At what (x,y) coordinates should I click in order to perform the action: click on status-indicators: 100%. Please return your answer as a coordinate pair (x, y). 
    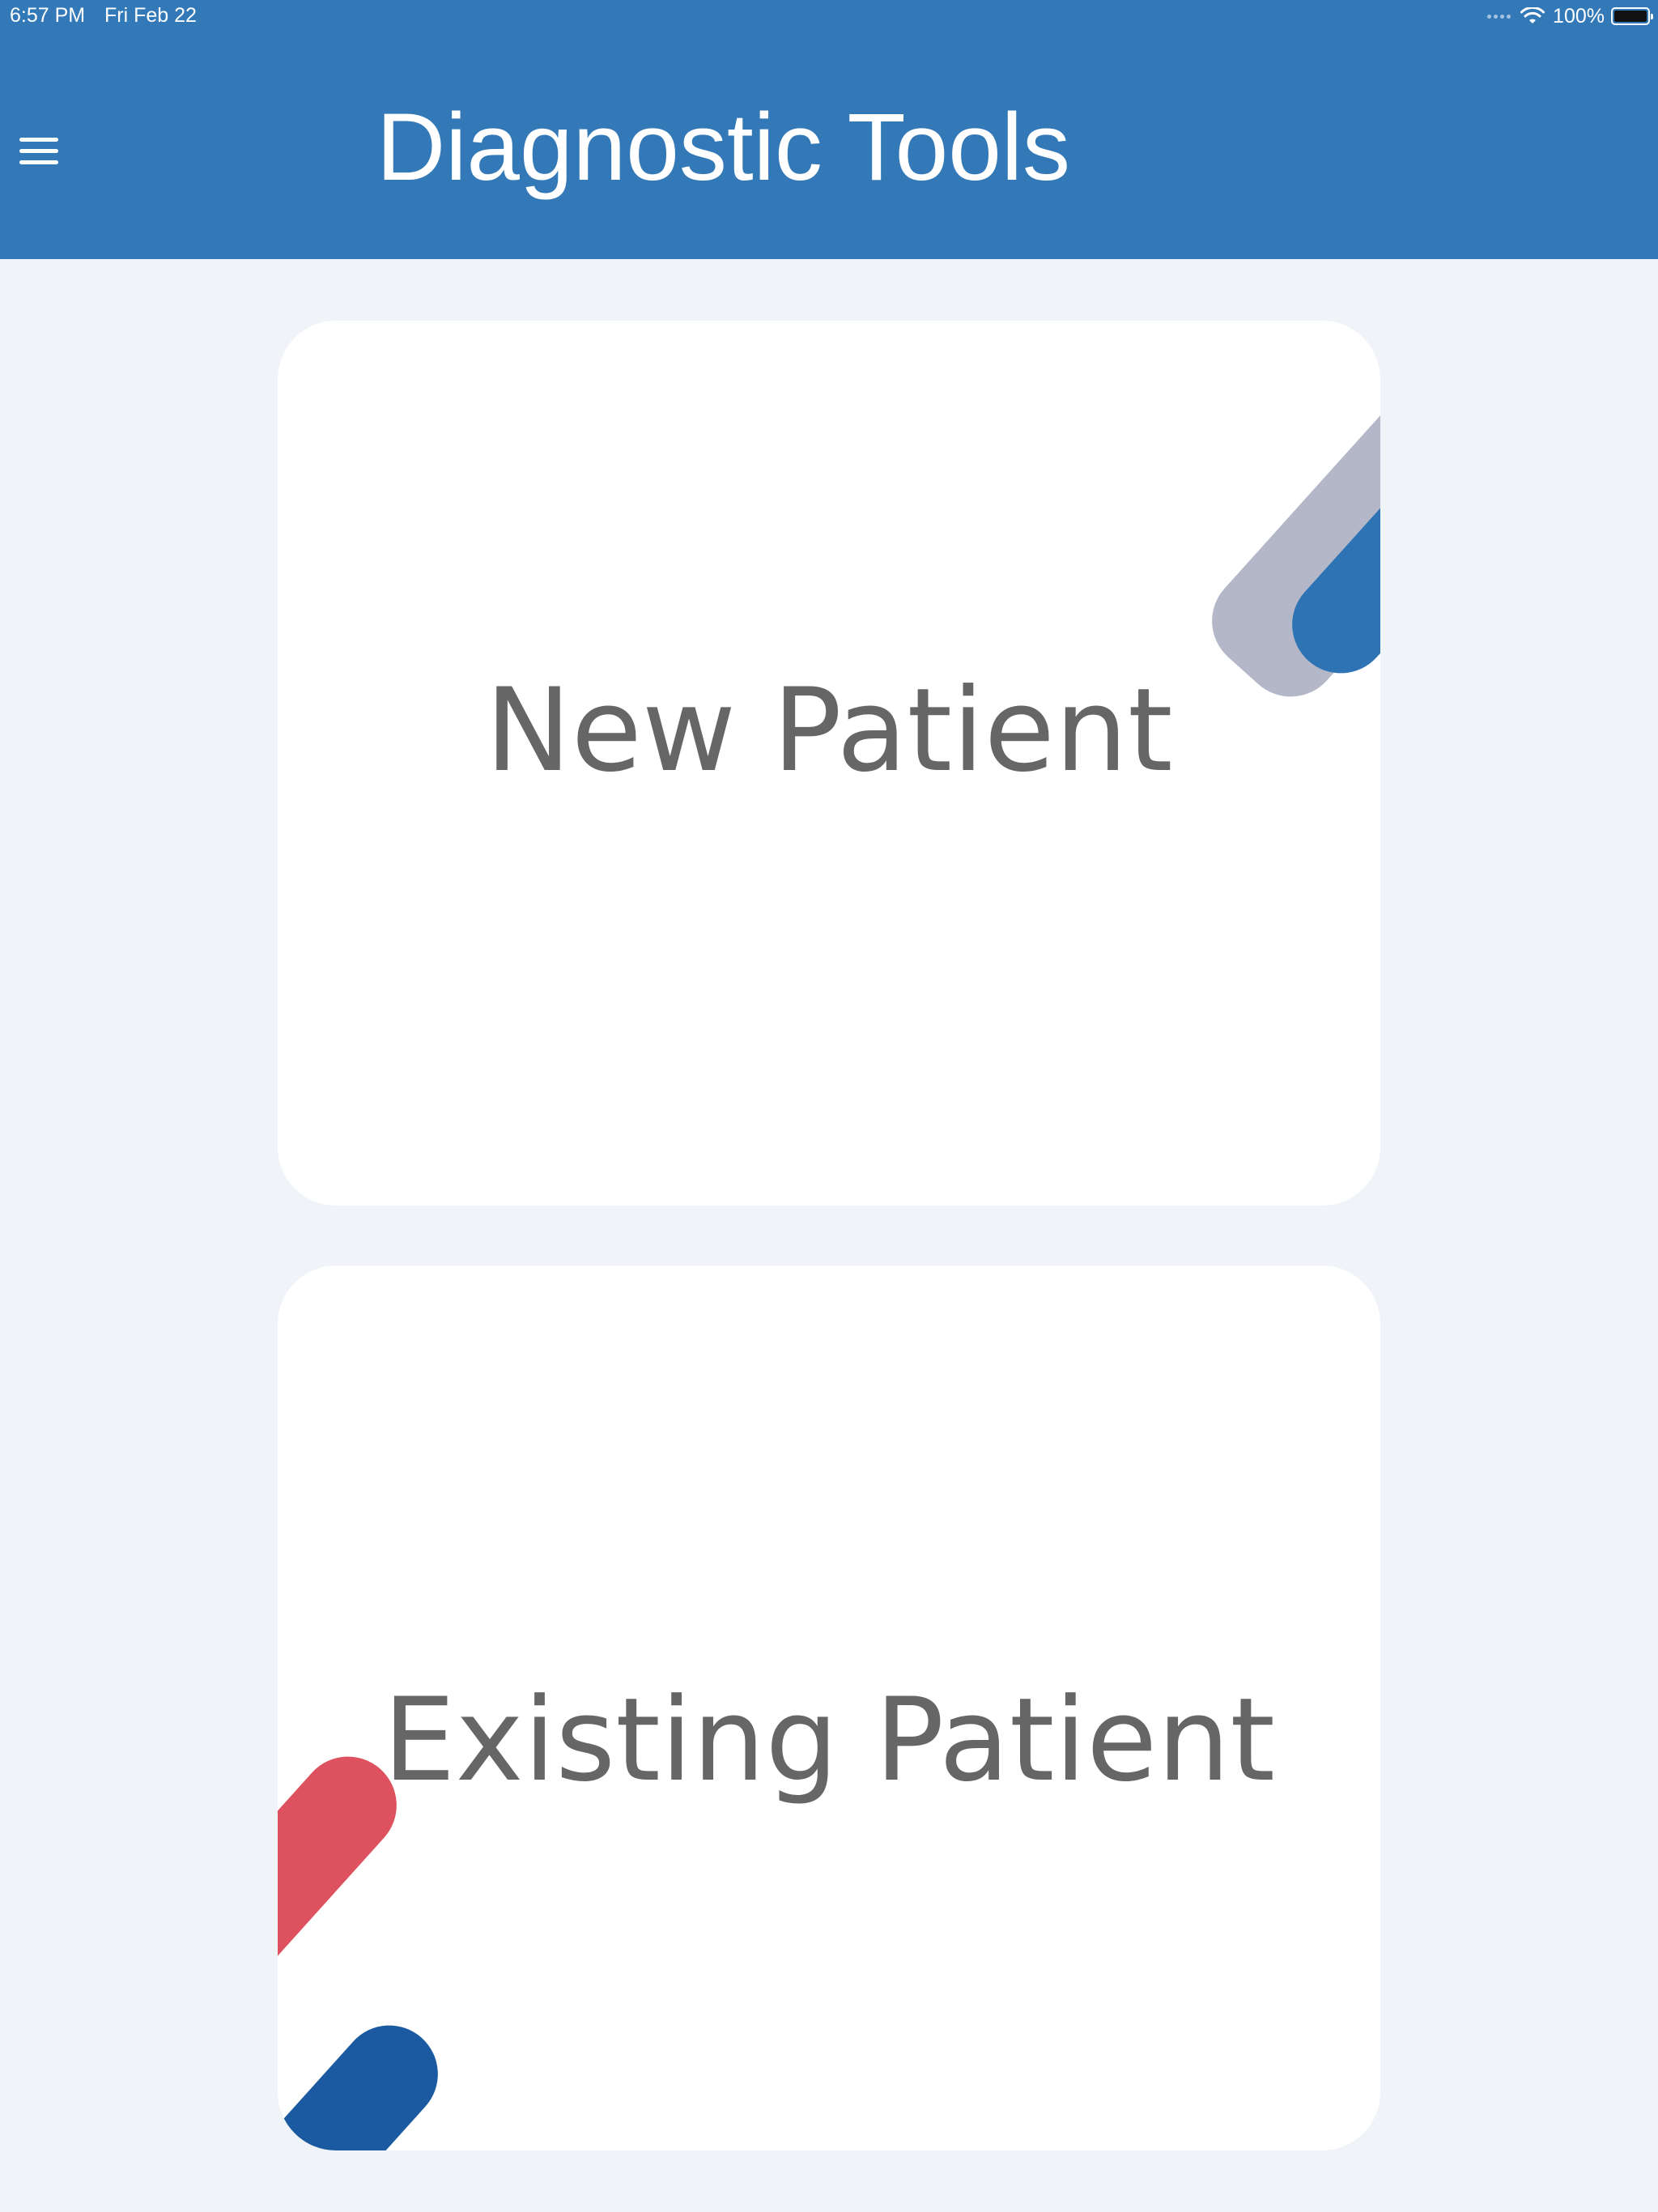
    Looking at the image, I should click on (1570, 16).